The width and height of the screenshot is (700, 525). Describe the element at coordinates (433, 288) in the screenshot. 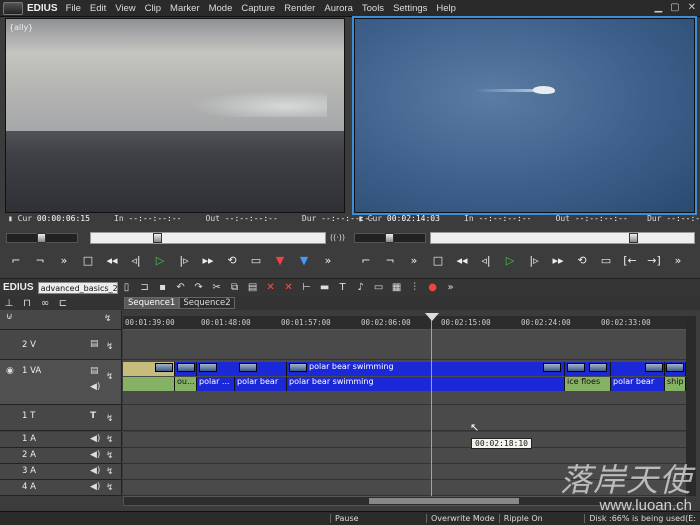

I see `record-icon: ●` at that location.